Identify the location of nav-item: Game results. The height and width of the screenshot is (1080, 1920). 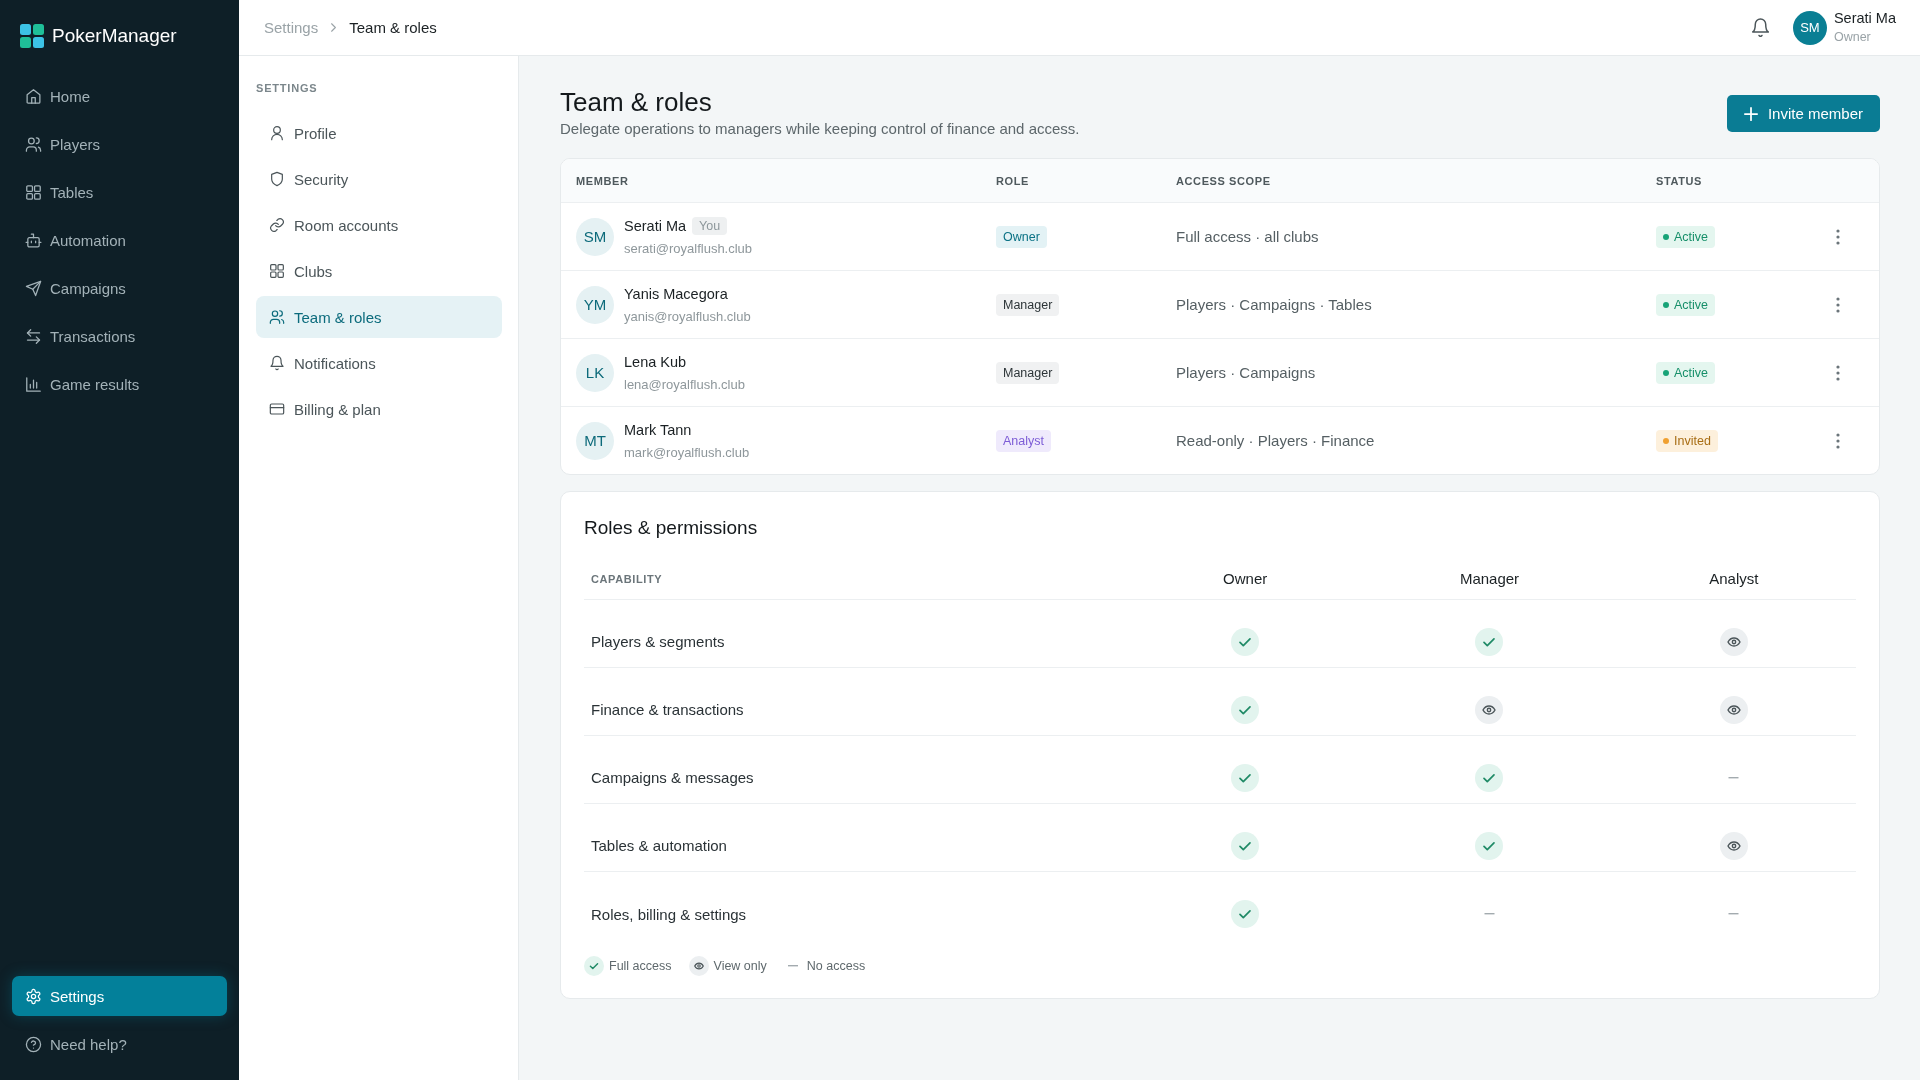
(119, 384).